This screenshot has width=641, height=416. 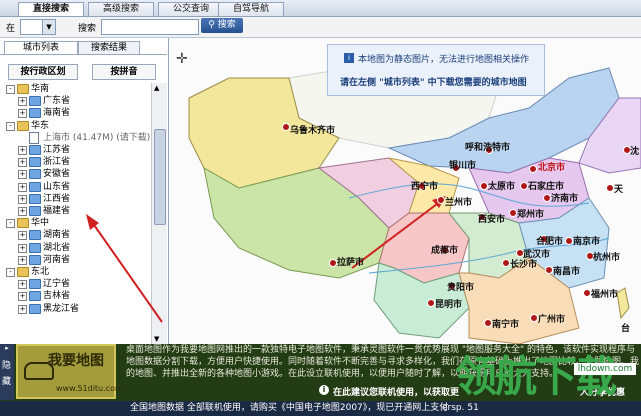 I want to click on search-button-label: 搜索, so click(x=226, y=25).